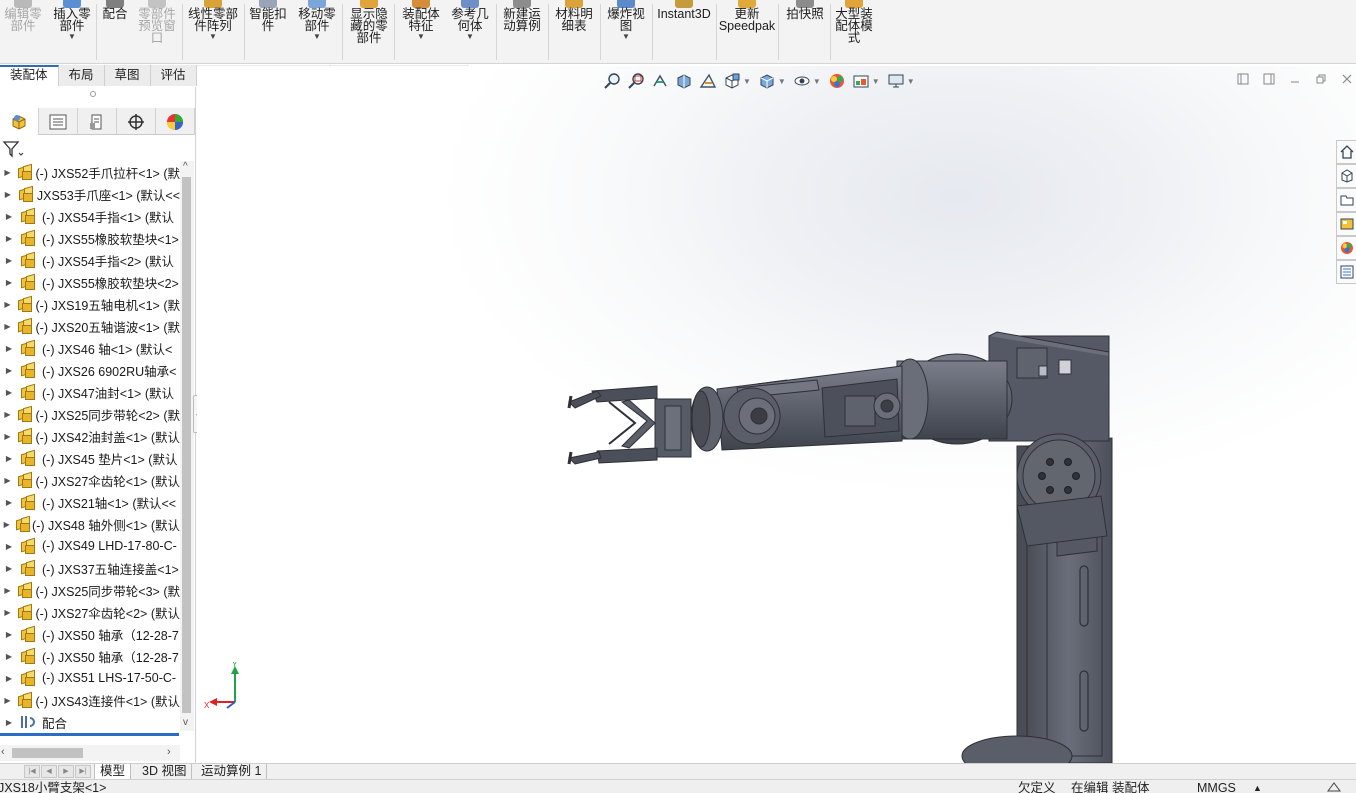 The width and height of the screenshot is (1356, 793). Describe the element at coordinates (90, 238) in the screenshot. I see `tree-item: ▶ (-) JXS55橡胶软垫块<1>` at that location.